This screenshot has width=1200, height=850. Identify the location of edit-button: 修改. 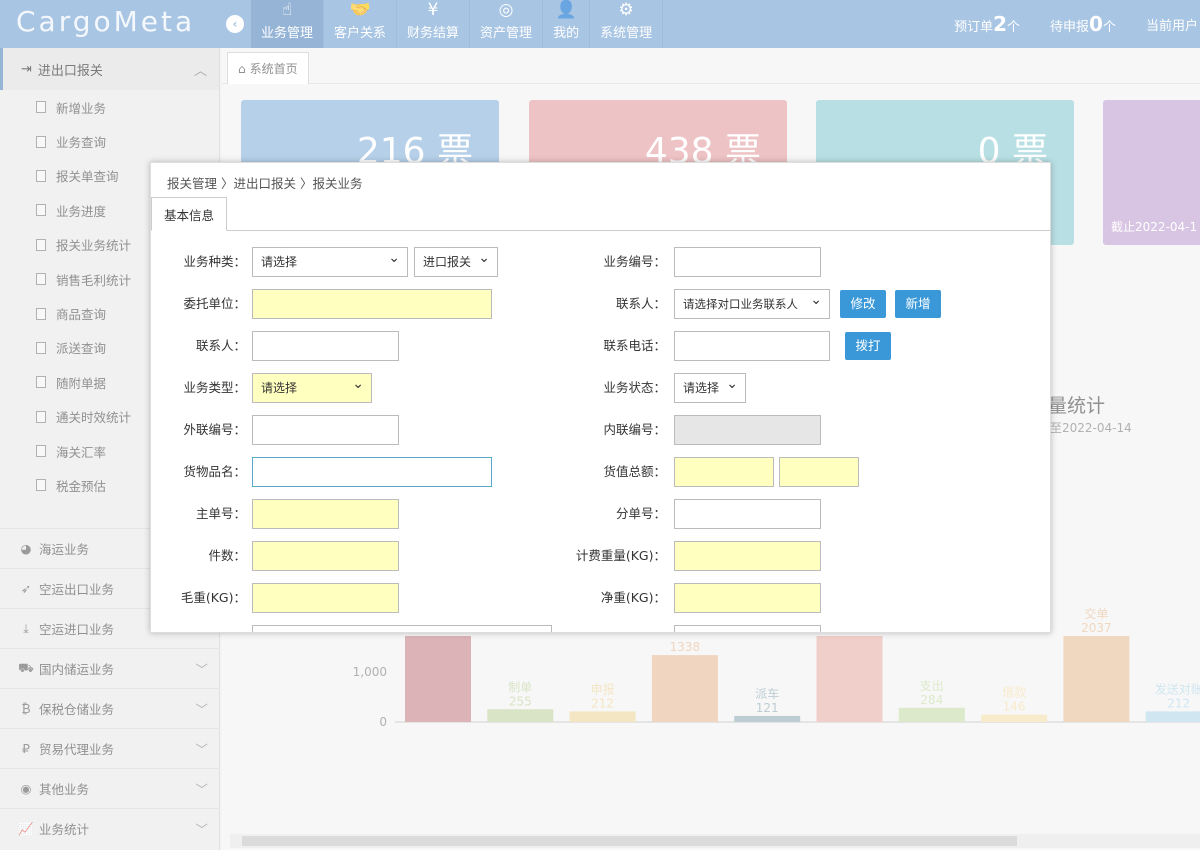
(863, 304).